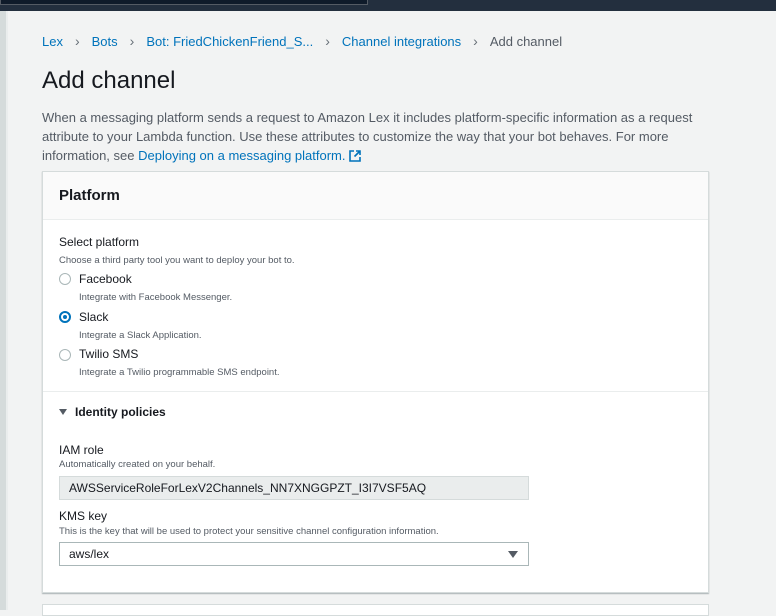 The image size is (776, 616). What do you see at coordinates (526, 41) in the screenshot?
I see `breadcrumb-current: Add channel` at bounding box center [526, 41].